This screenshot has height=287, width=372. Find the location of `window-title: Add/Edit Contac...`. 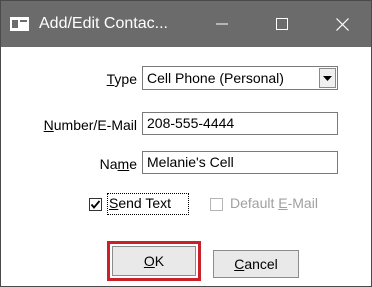

window-title: Add/Edit Contac... is located at coordinates (103, 23).